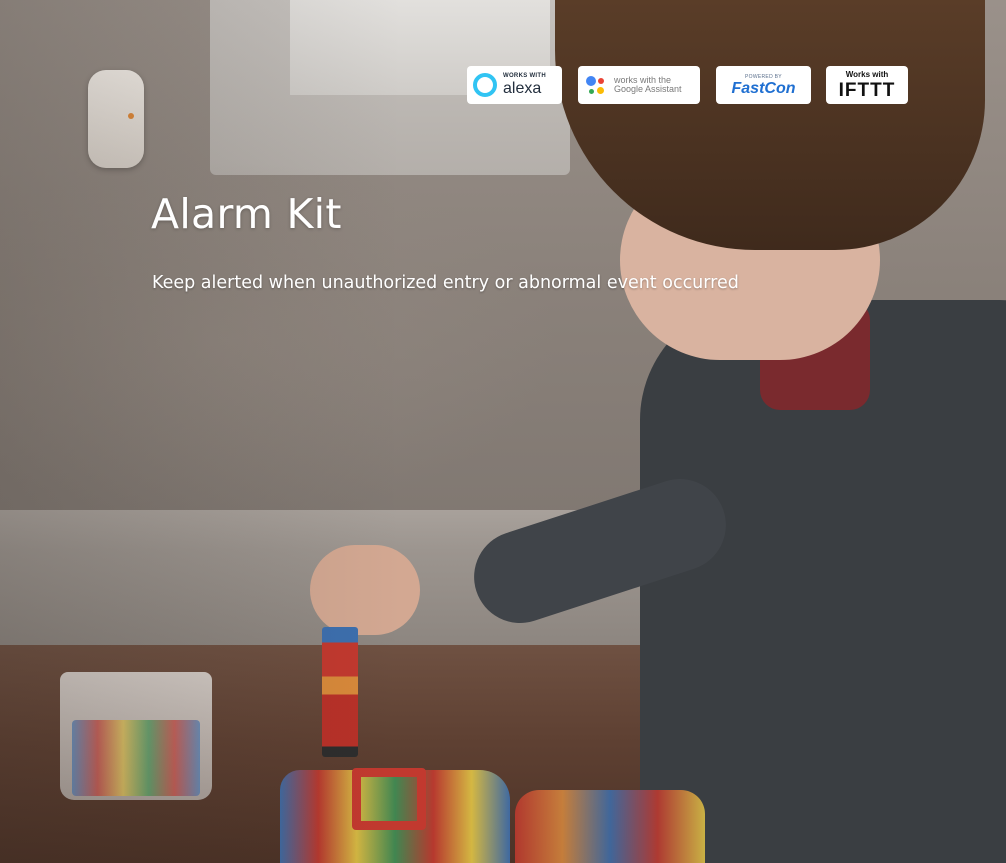 The image size is (1006, 863). What do you see at coordinates (763, 88) in the screenshot?
I see `fastcon-badge-line2: FastCon` at bounding box center [763, 88].